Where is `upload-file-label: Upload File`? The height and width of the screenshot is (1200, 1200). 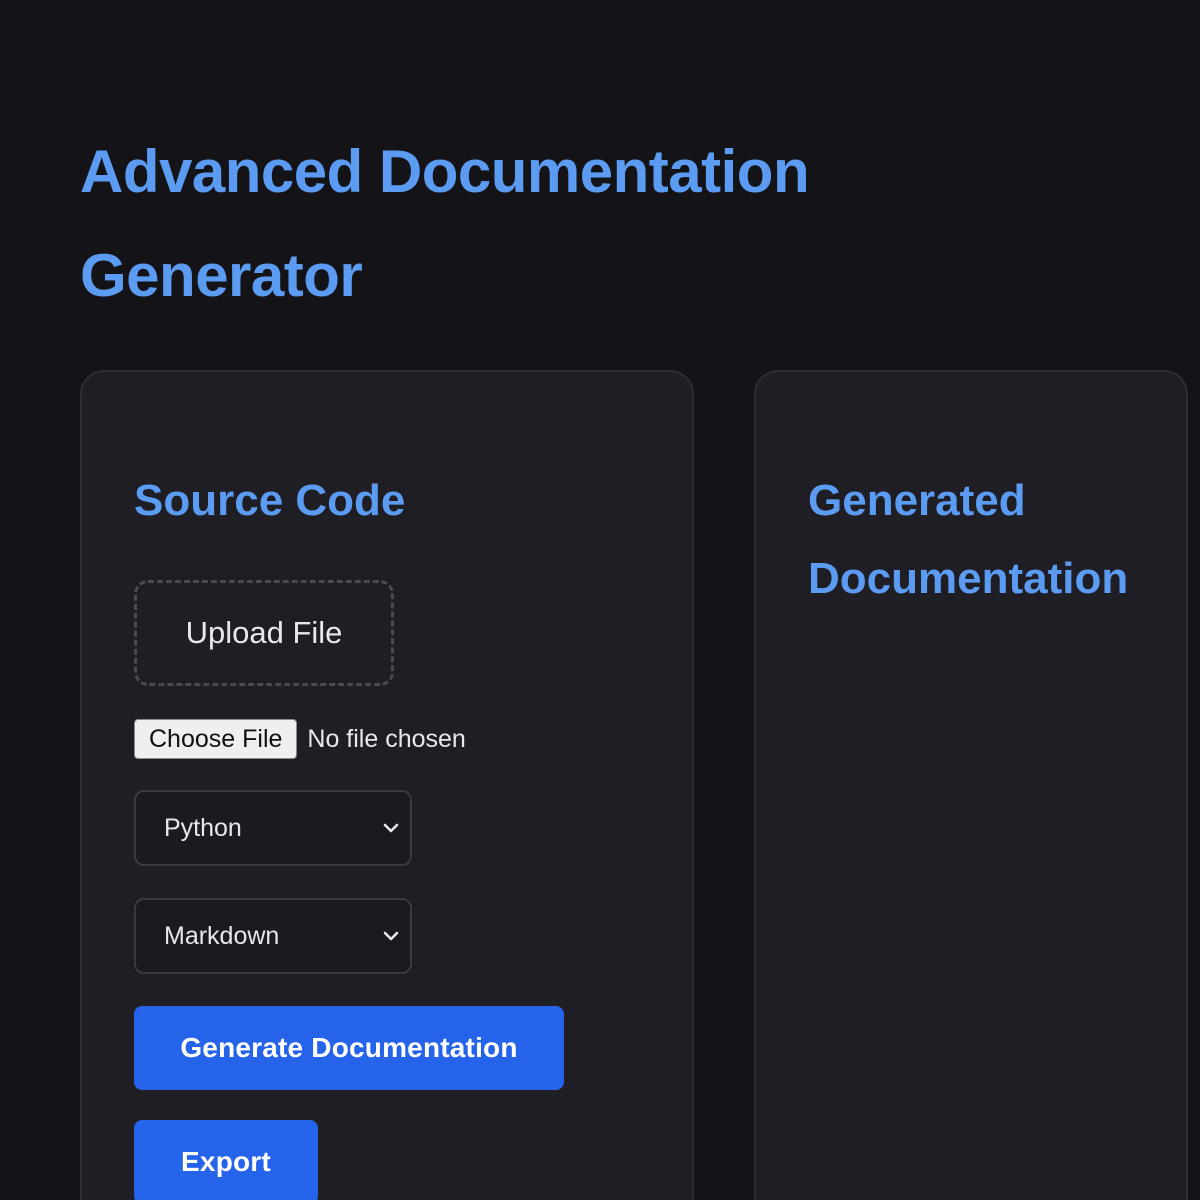
upload-file-label: Upload File is located at coordinates (264, 632).